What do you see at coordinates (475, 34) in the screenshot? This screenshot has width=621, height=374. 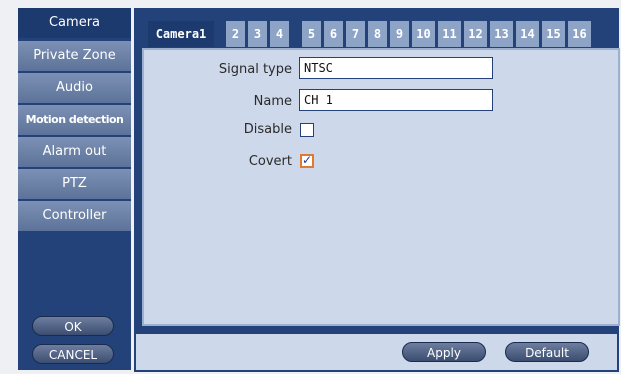 I see `tab-camera-12: 12` at bounding box center [475, 34].